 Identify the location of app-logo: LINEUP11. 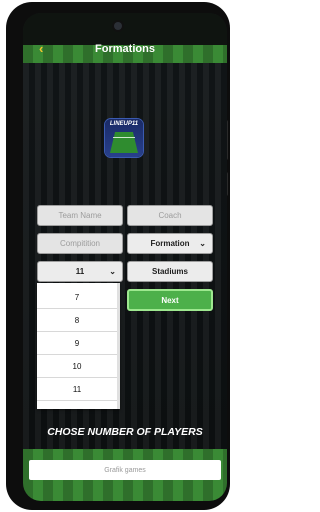
(124, 138).